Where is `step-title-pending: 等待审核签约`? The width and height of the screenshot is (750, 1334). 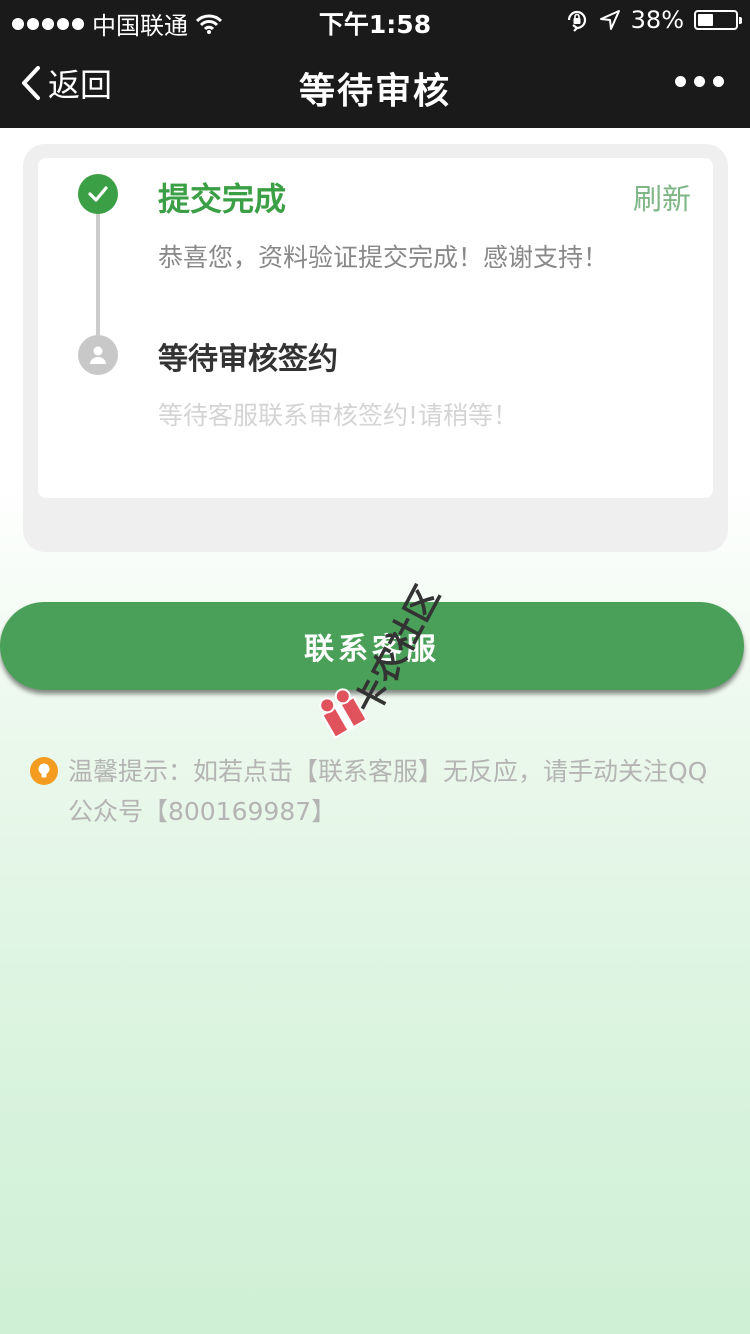 step-title-pending: 等待审核签约 is located at coordinates (248, 359).